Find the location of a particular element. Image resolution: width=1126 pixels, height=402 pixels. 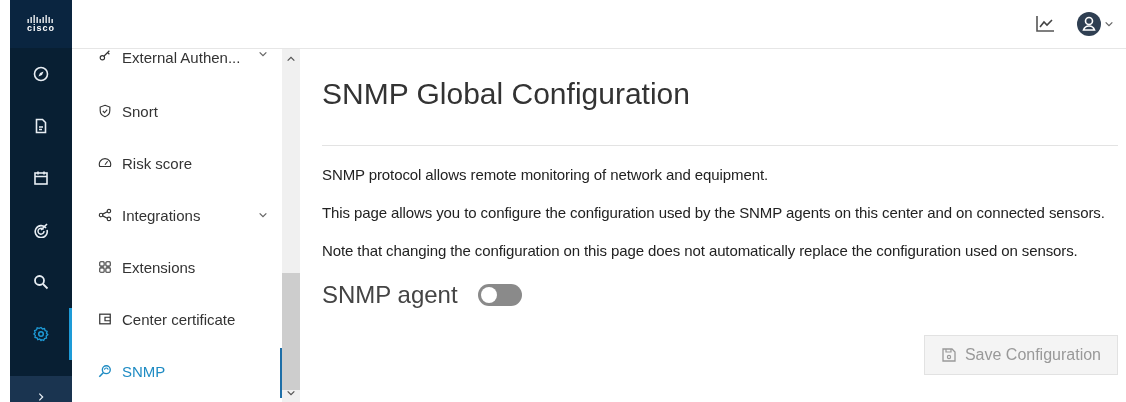

description-text: Note that changing the configuration on this page does not automatically replace the configuration used on sensors. is located at coordinates (700, 250).